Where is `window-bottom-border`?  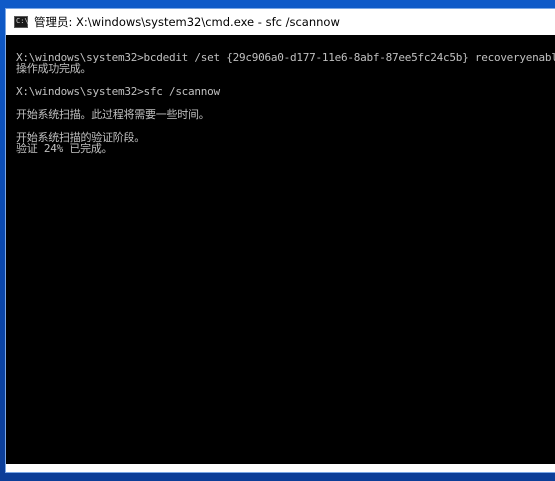 window-bottom-border is located at coordinates (280, 468).